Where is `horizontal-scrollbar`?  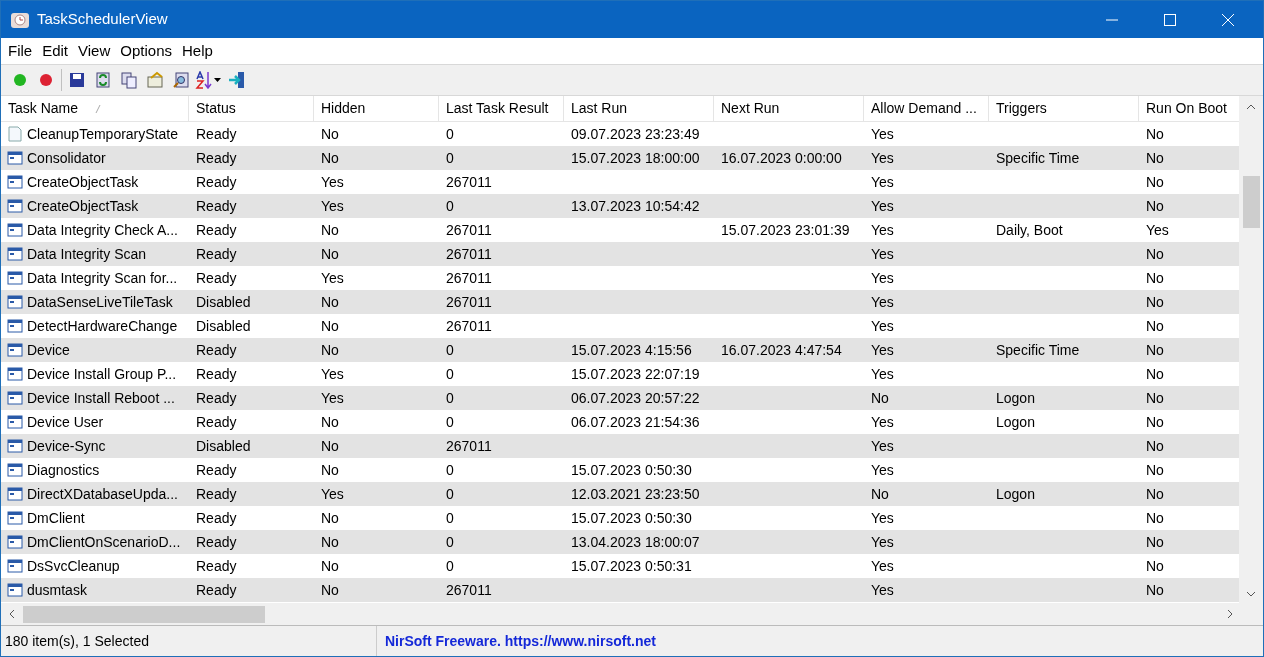 horizontal-scrollbar is located at coordinates (632, 614).